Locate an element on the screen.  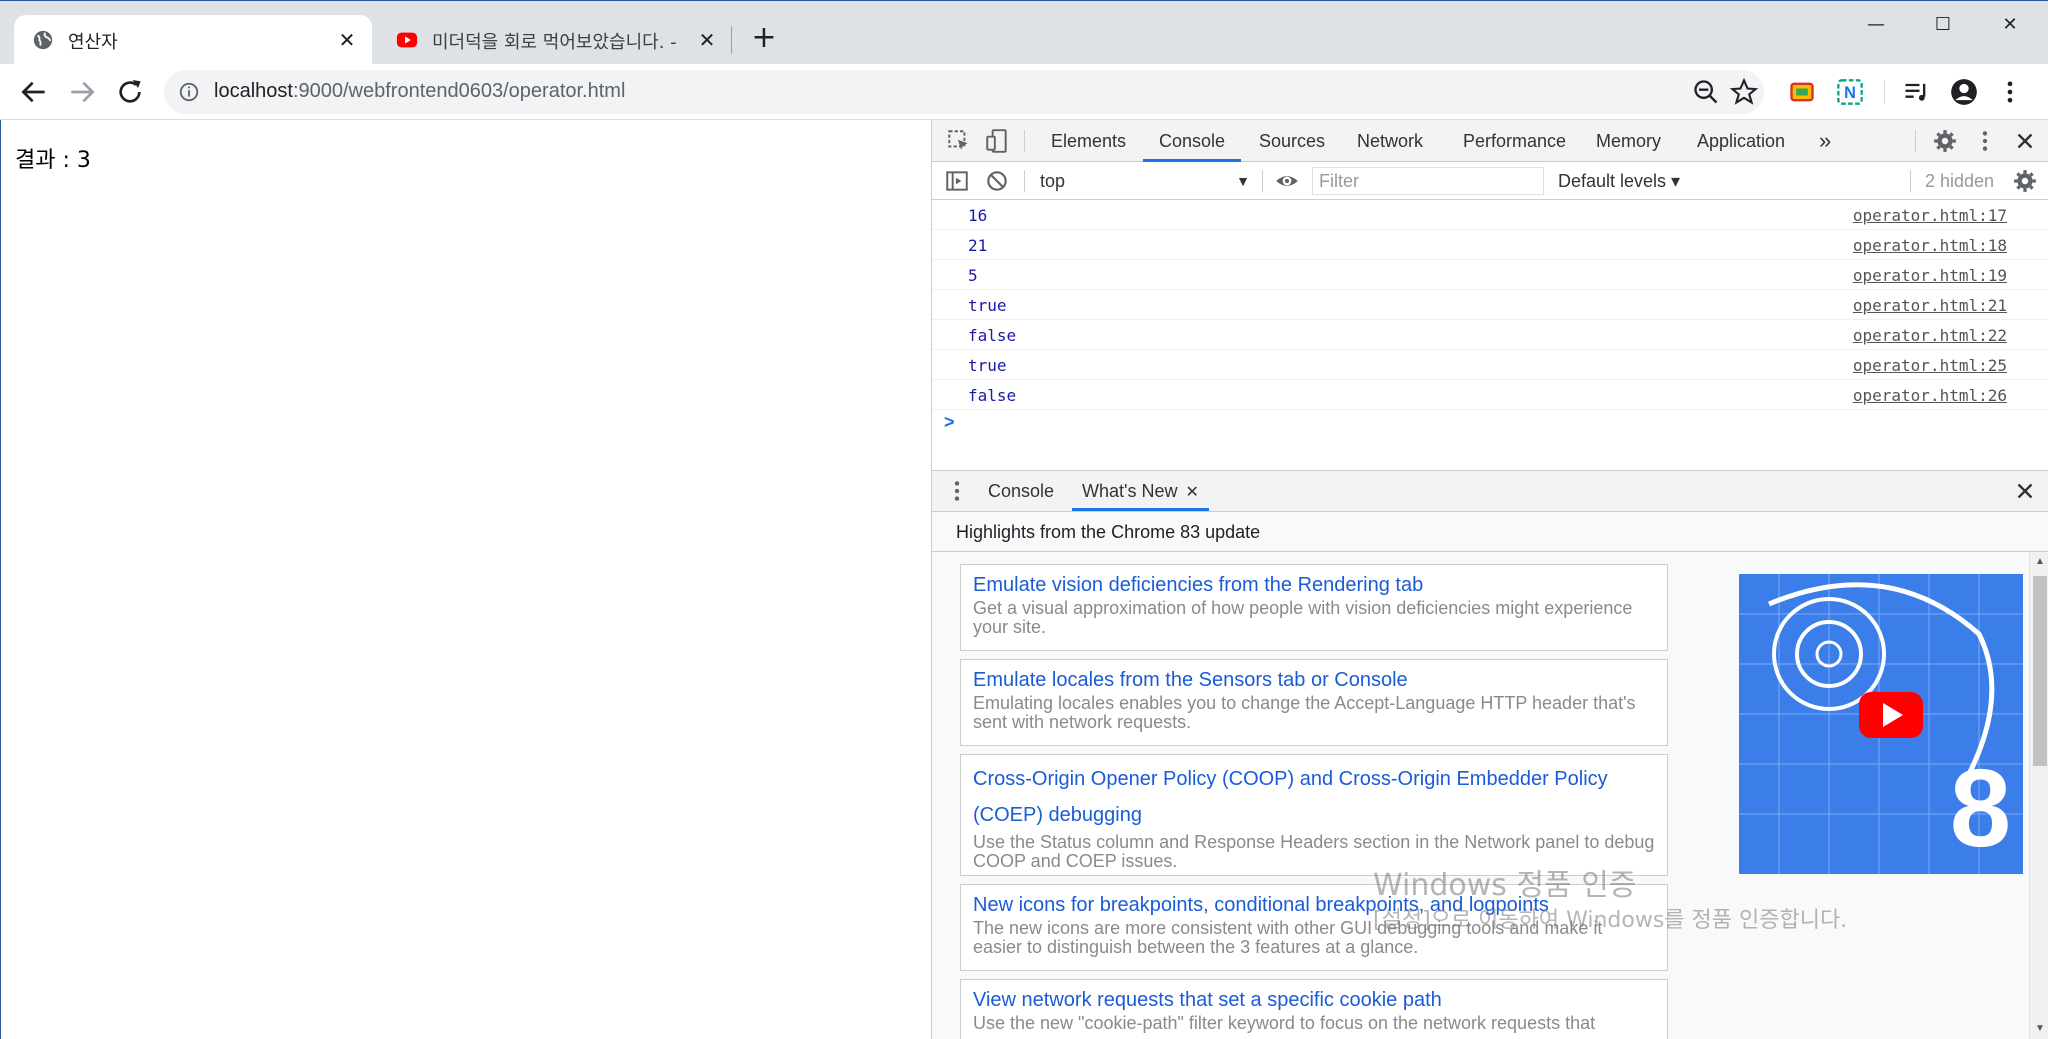
drawer-menu-icon is located at coordinates (957, 491).